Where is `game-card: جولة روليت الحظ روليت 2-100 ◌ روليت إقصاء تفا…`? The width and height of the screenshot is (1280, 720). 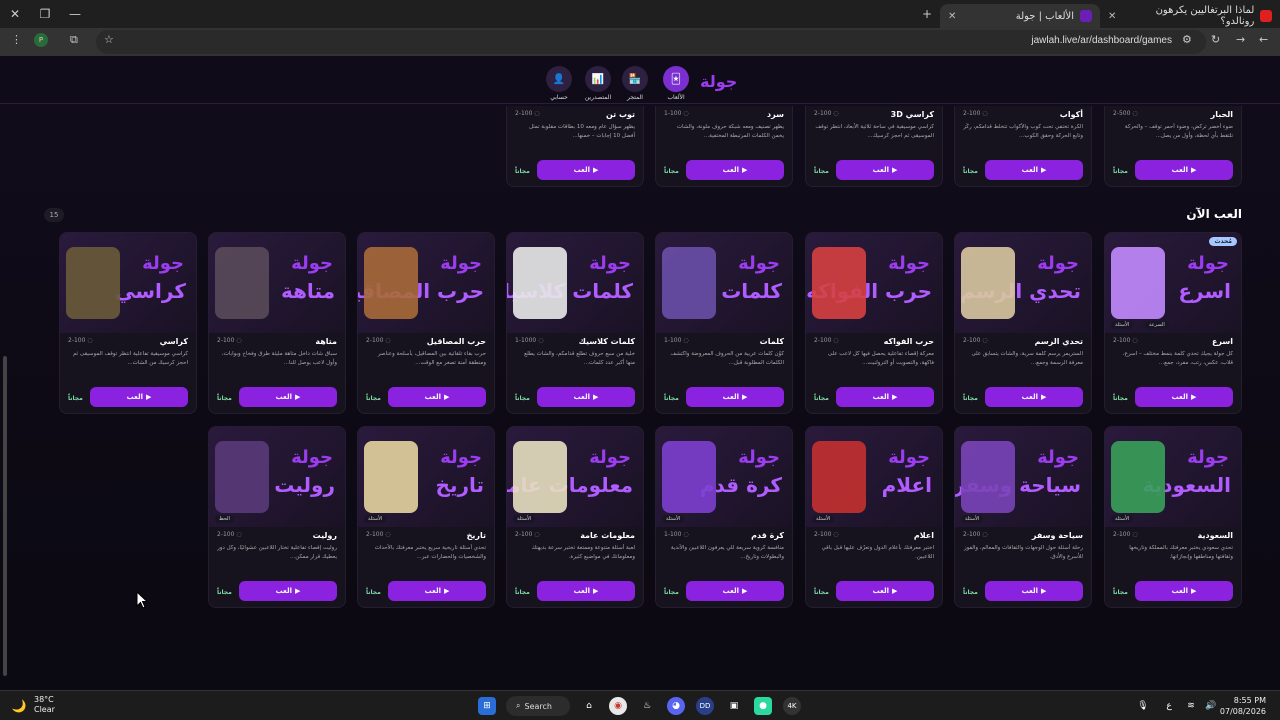
game-card: جولة روليت الحظ روليت 2-100 ◌ روليت إقصاء تفا… is located at coordinates (277, 517).